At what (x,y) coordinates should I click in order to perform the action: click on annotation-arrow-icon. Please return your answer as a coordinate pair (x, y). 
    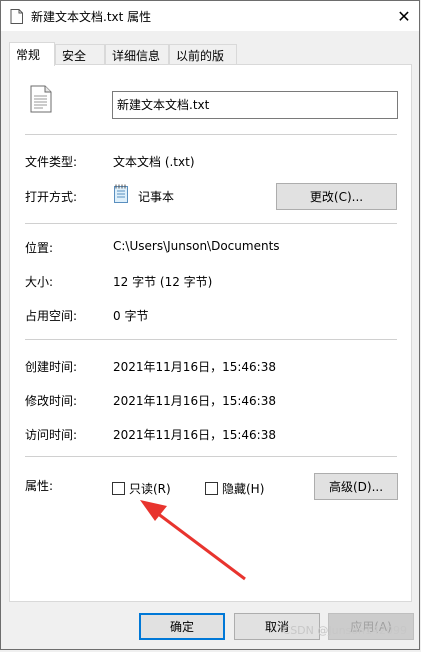
    Looking at the image, I should click on (193, 540).